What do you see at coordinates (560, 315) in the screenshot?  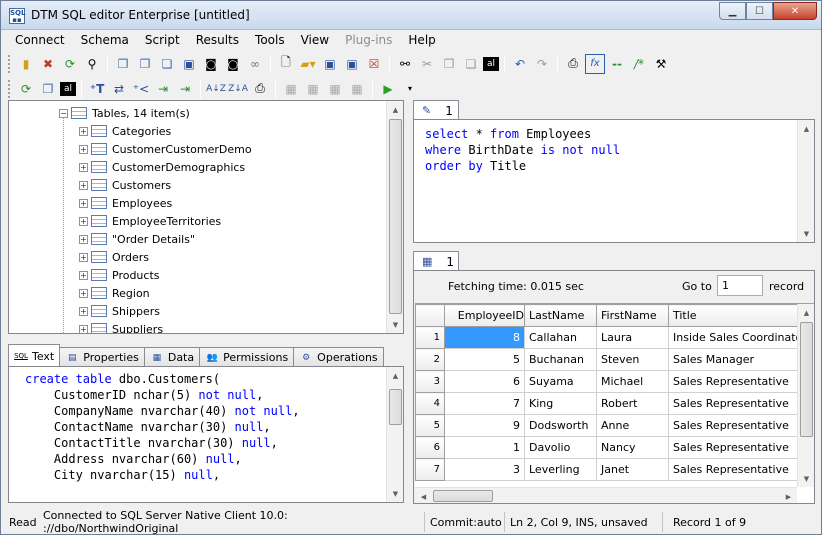 I see `column-header: LastName` at bounding box center [560, 315].